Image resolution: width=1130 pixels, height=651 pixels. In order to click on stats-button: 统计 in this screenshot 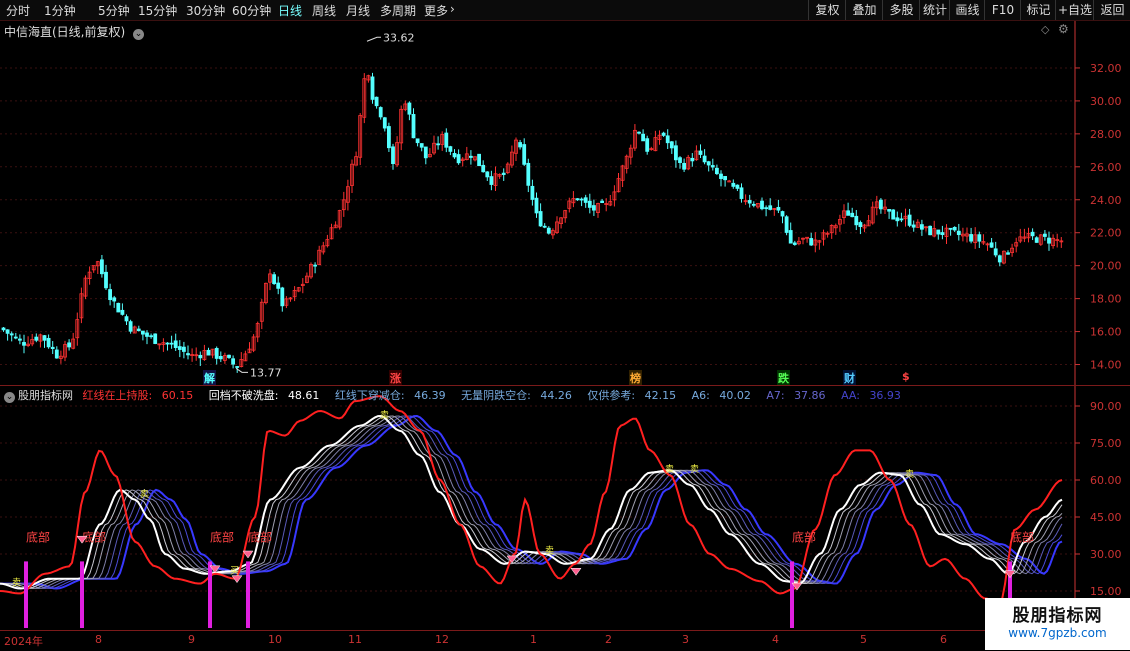, I will do `click(934, 10)`.